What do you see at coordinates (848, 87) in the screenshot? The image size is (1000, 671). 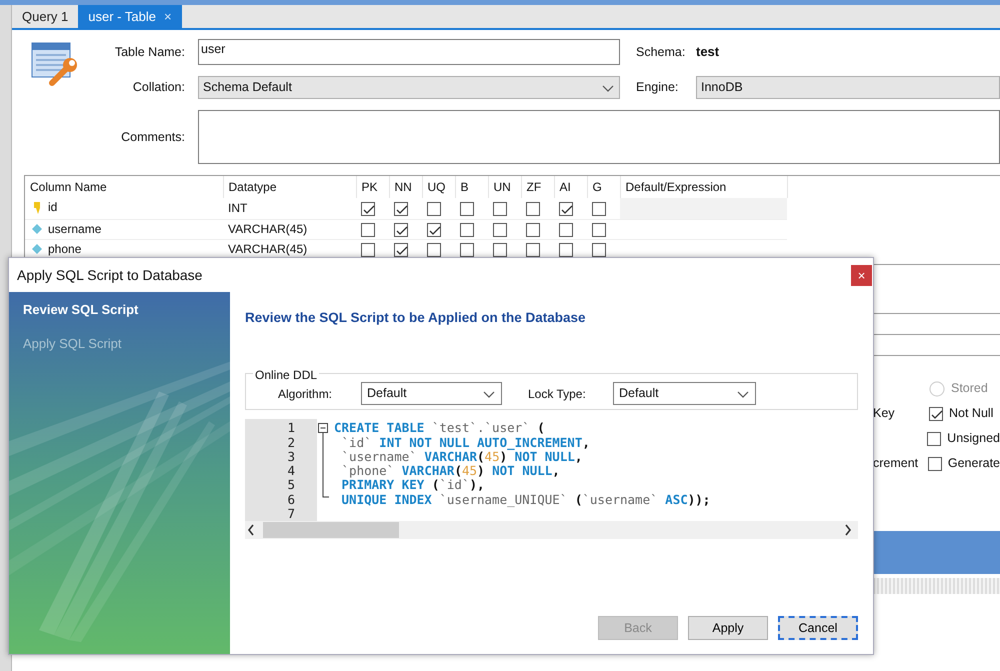 I see `engine-dropdown: InnoDB` at bounding box center [848, 87].